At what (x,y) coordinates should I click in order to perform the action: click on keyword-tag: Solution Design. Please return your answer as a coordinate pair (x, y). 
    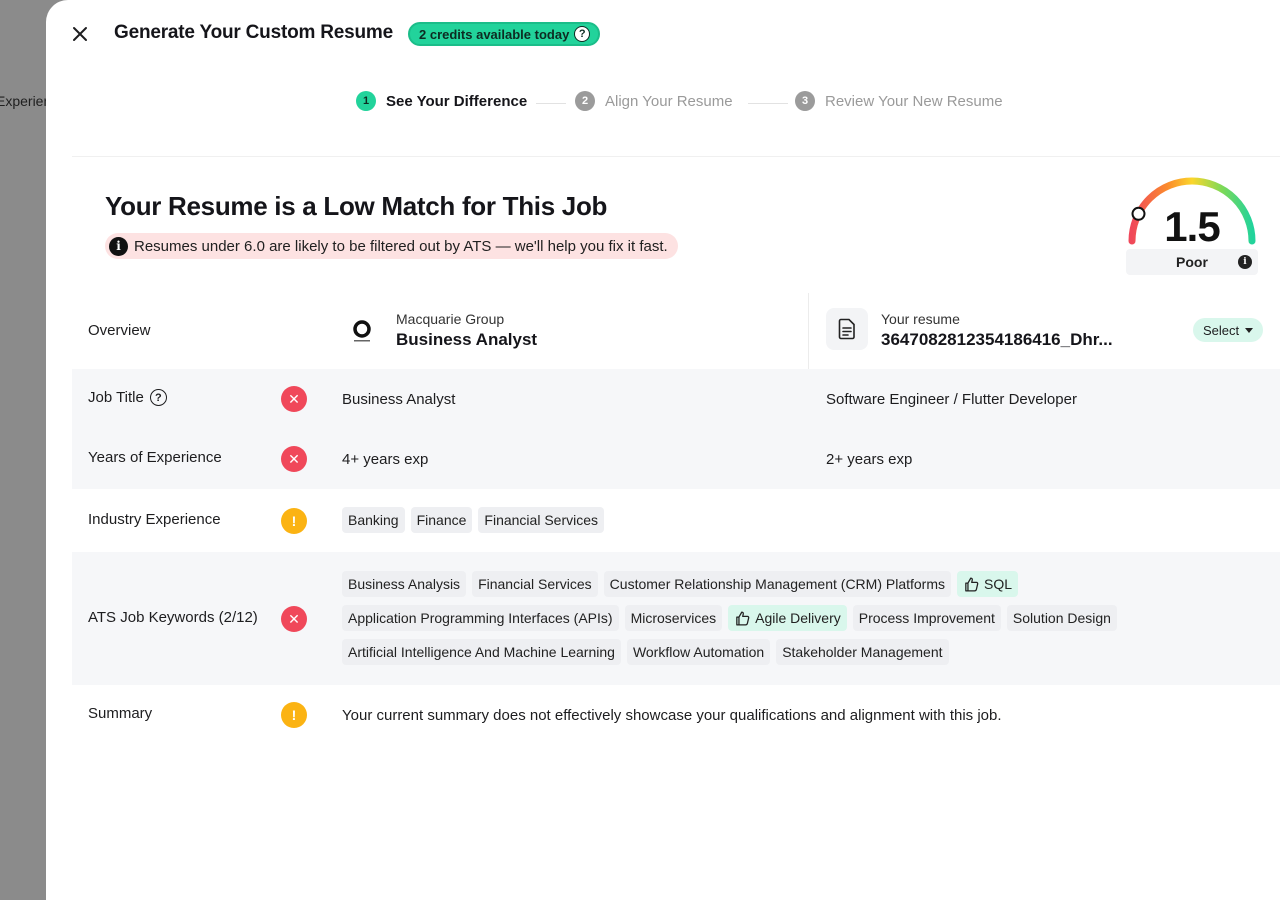
    Looking at the image, I should click on (1061, 618).